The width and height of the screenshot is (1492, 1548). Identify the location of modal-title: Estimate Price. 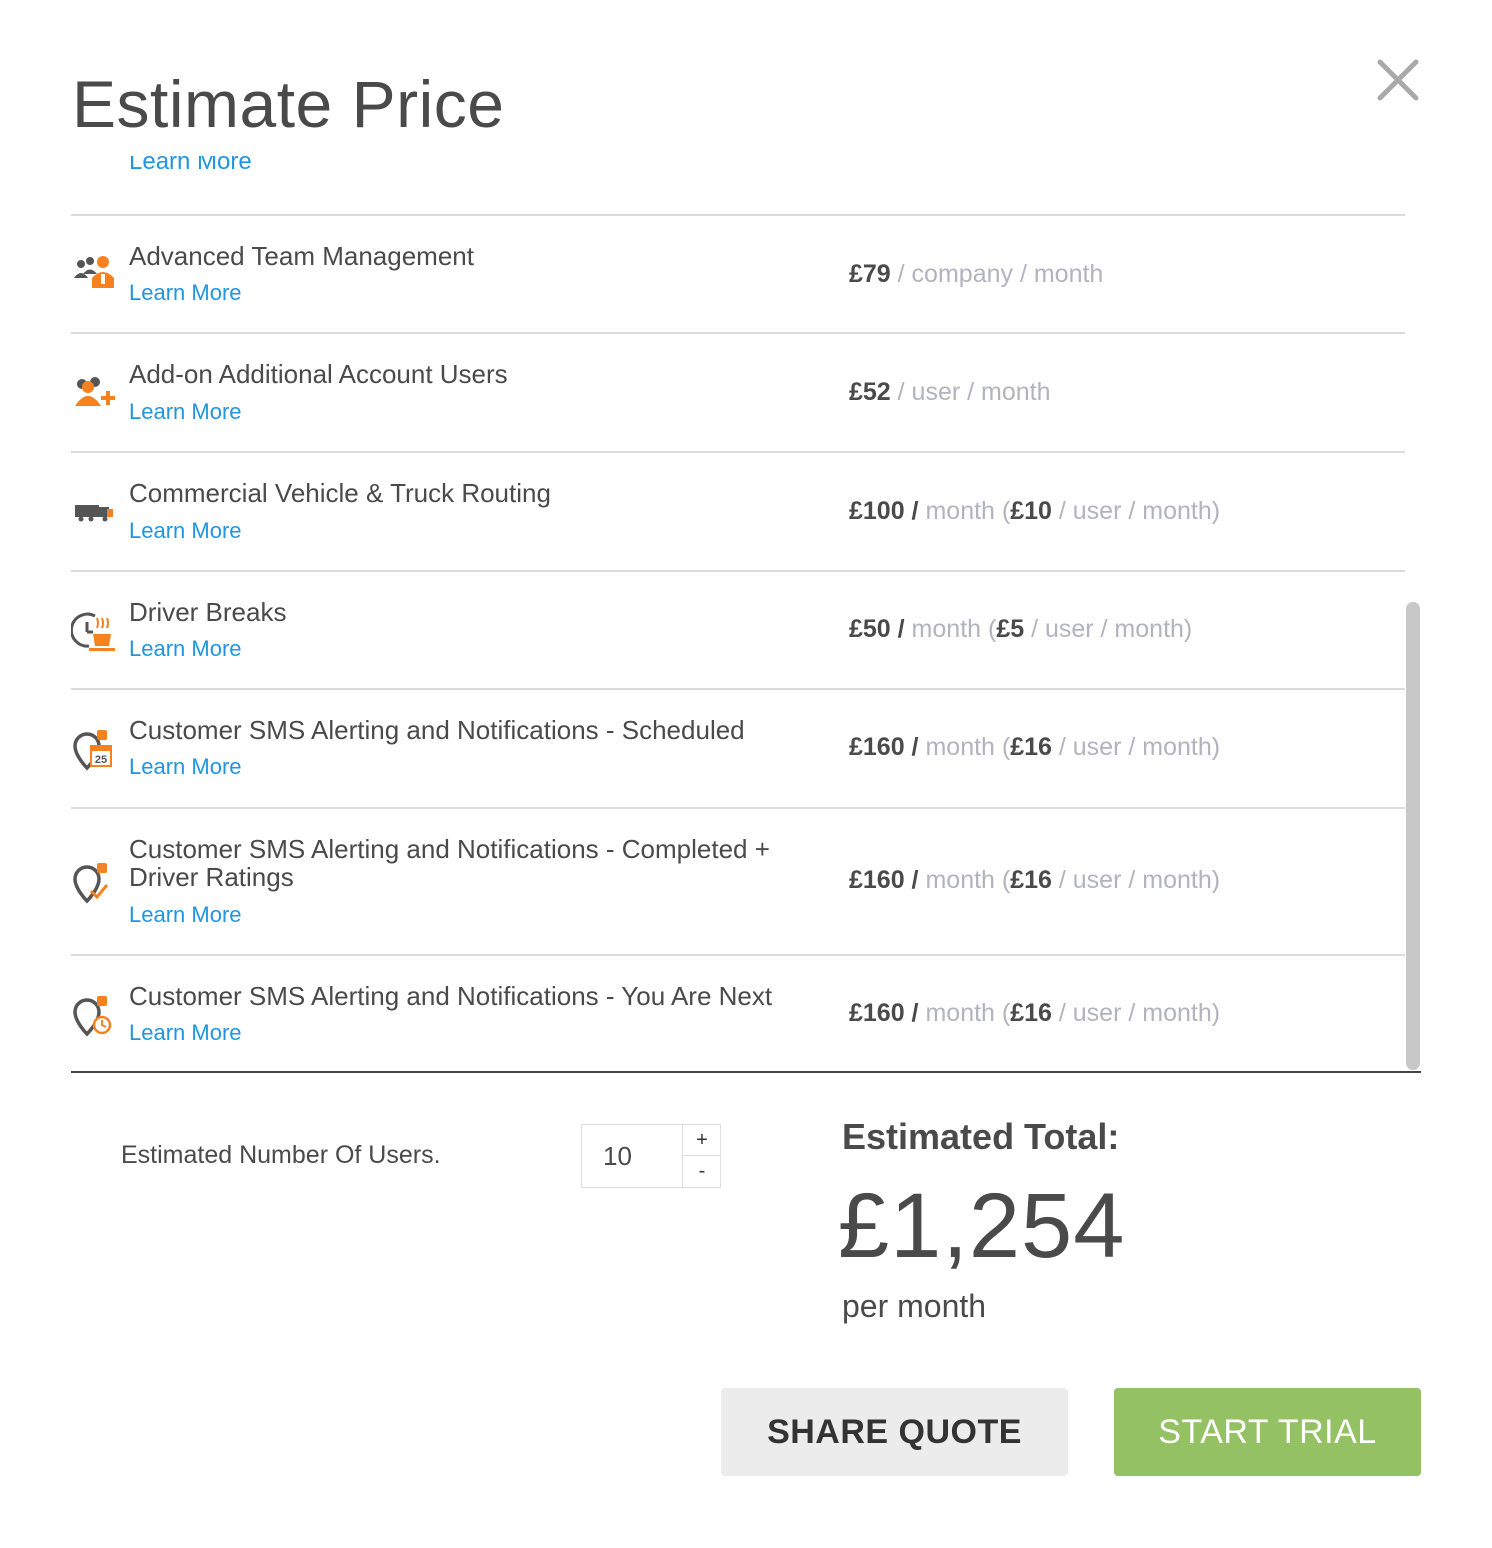
(288, 104).